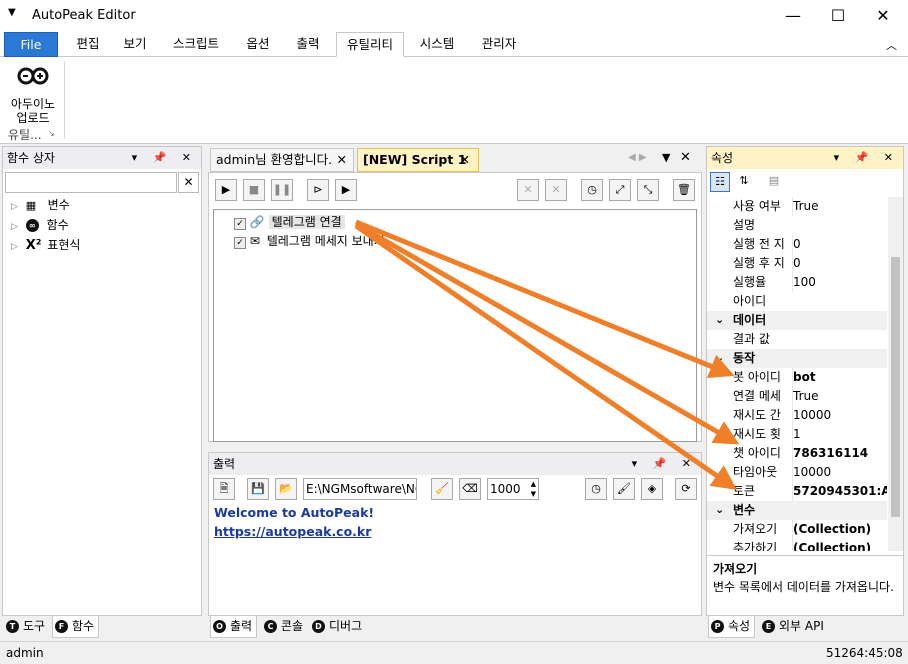 Image resolution: width=908 pixels, height=664 pixels. Describe the element at coordinates (470, 489) in the screenshot. I see `eraser-button: ⌫` at that location.